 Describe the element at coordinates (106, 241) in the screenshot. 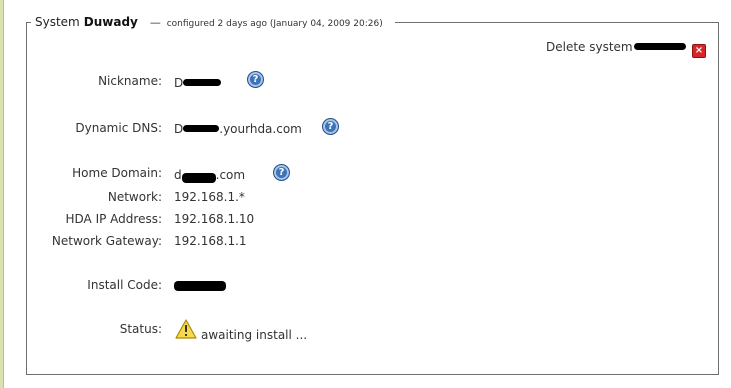

I see `gateway-label: Network Gateway:` at that location.